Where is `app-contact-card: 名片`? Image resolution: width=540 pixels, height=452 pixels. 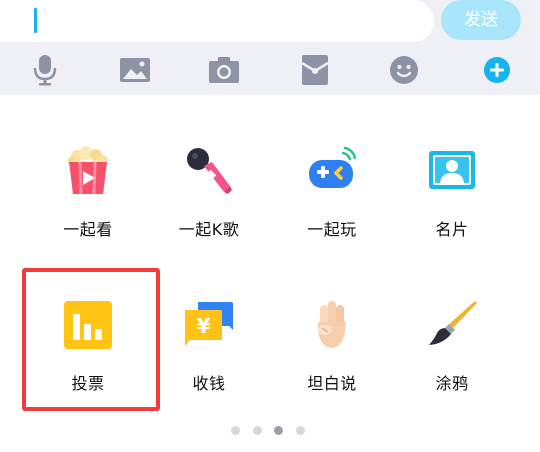
app-contact-card: 名片 is located at coordinates (452, 206).